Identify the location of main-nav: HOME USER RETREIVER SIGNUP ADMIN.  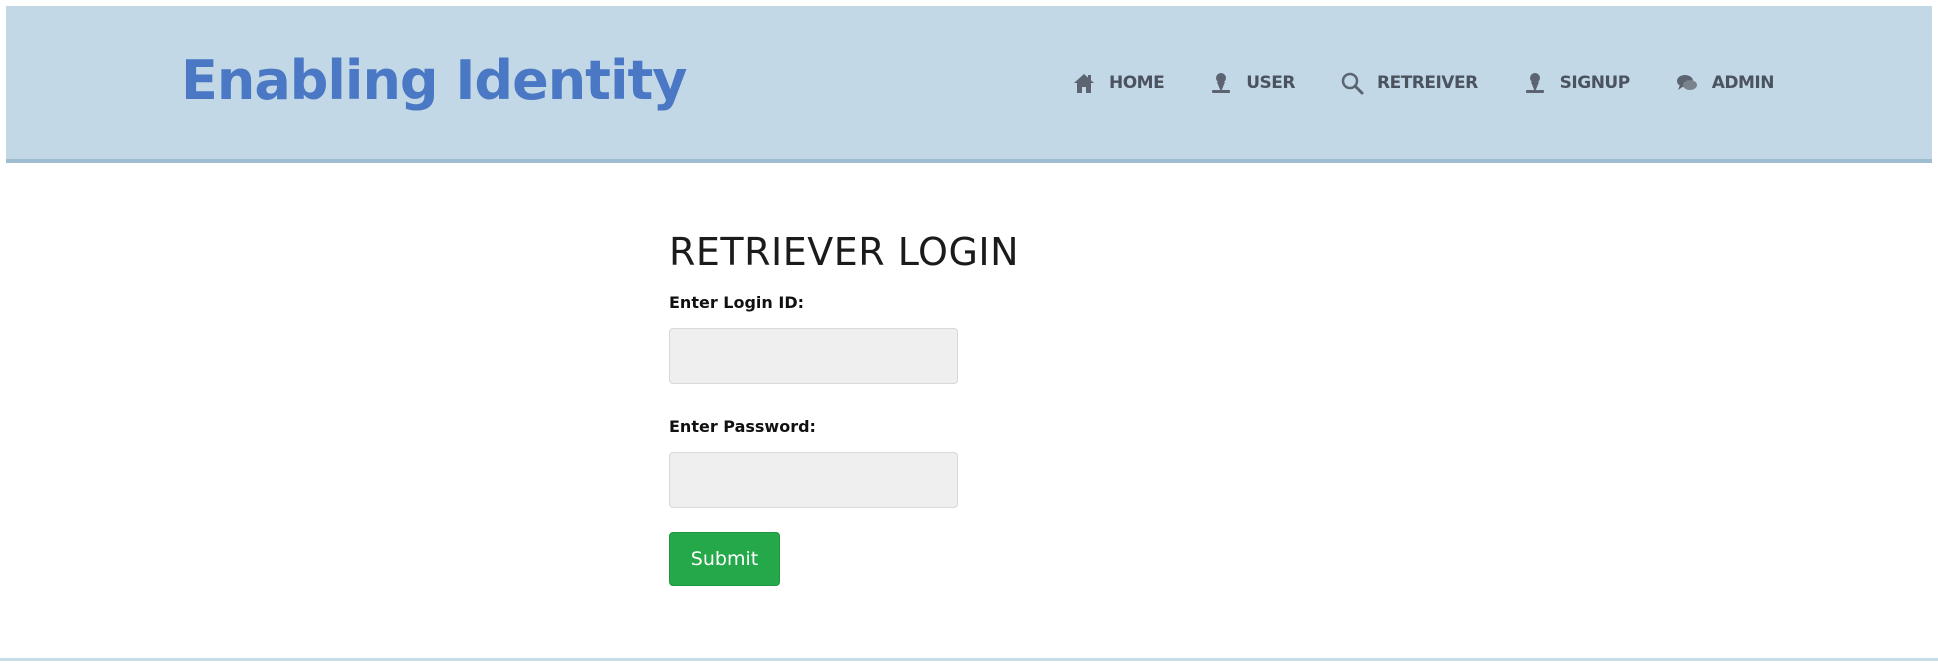
(1422, 82).